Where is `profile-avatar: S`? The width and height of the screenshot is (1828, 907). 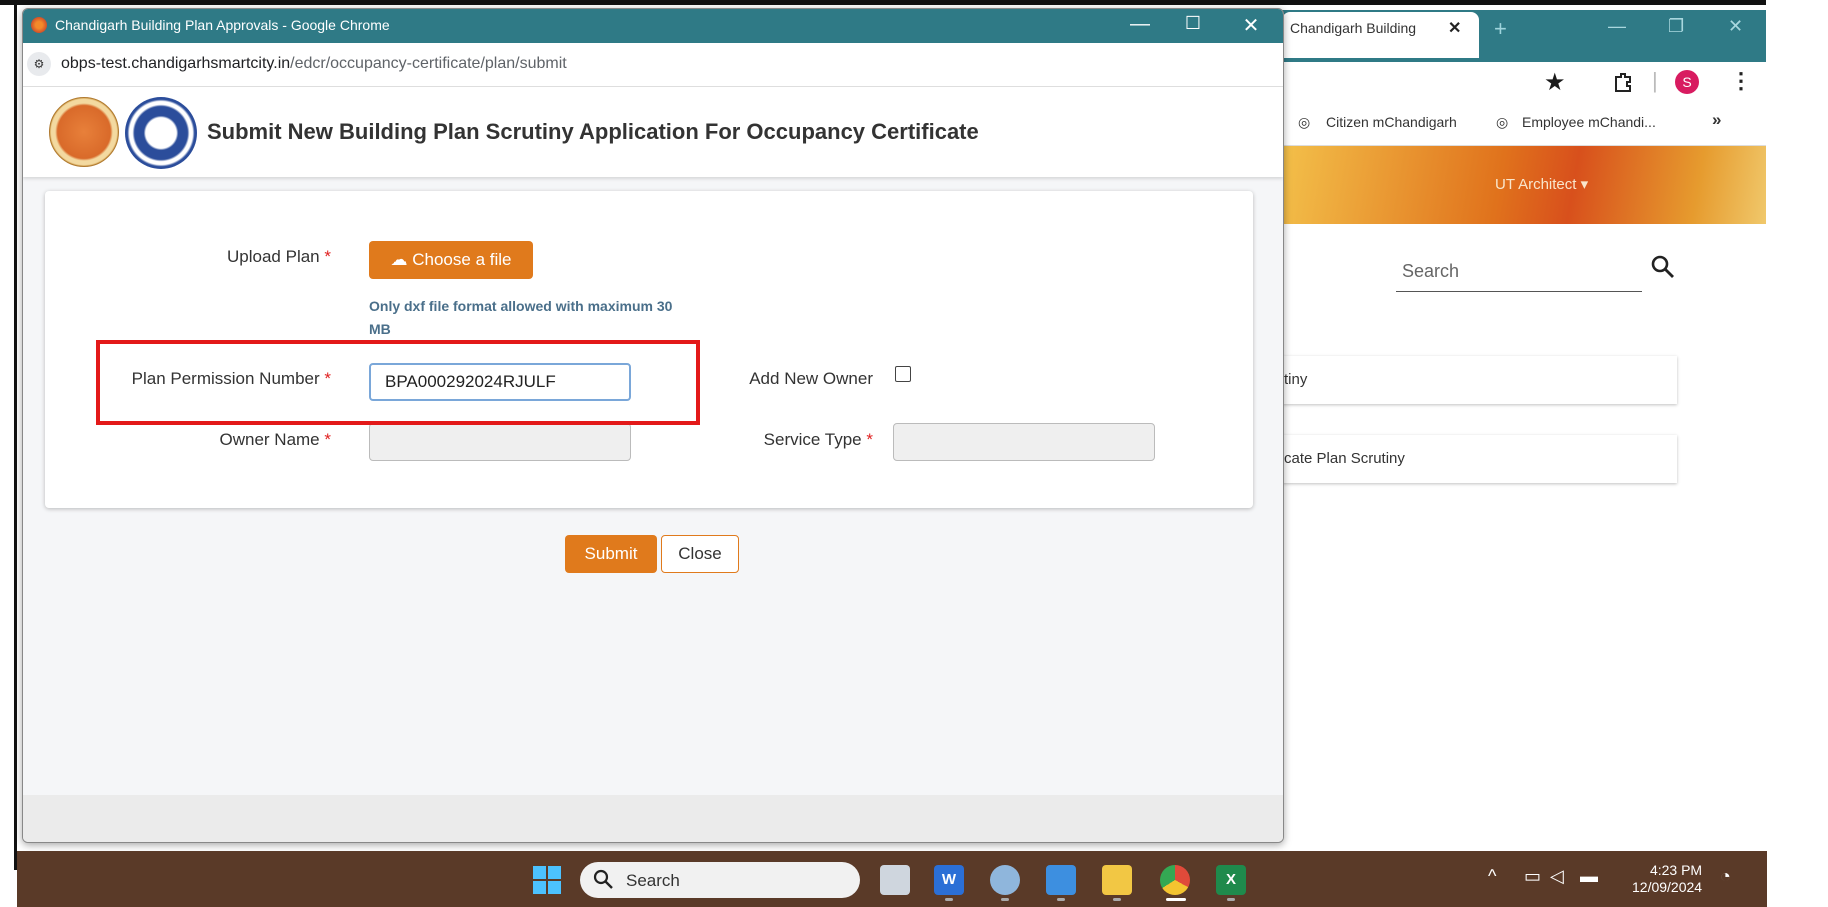
profile-avatar: S is located at coordinates (1687, 82).